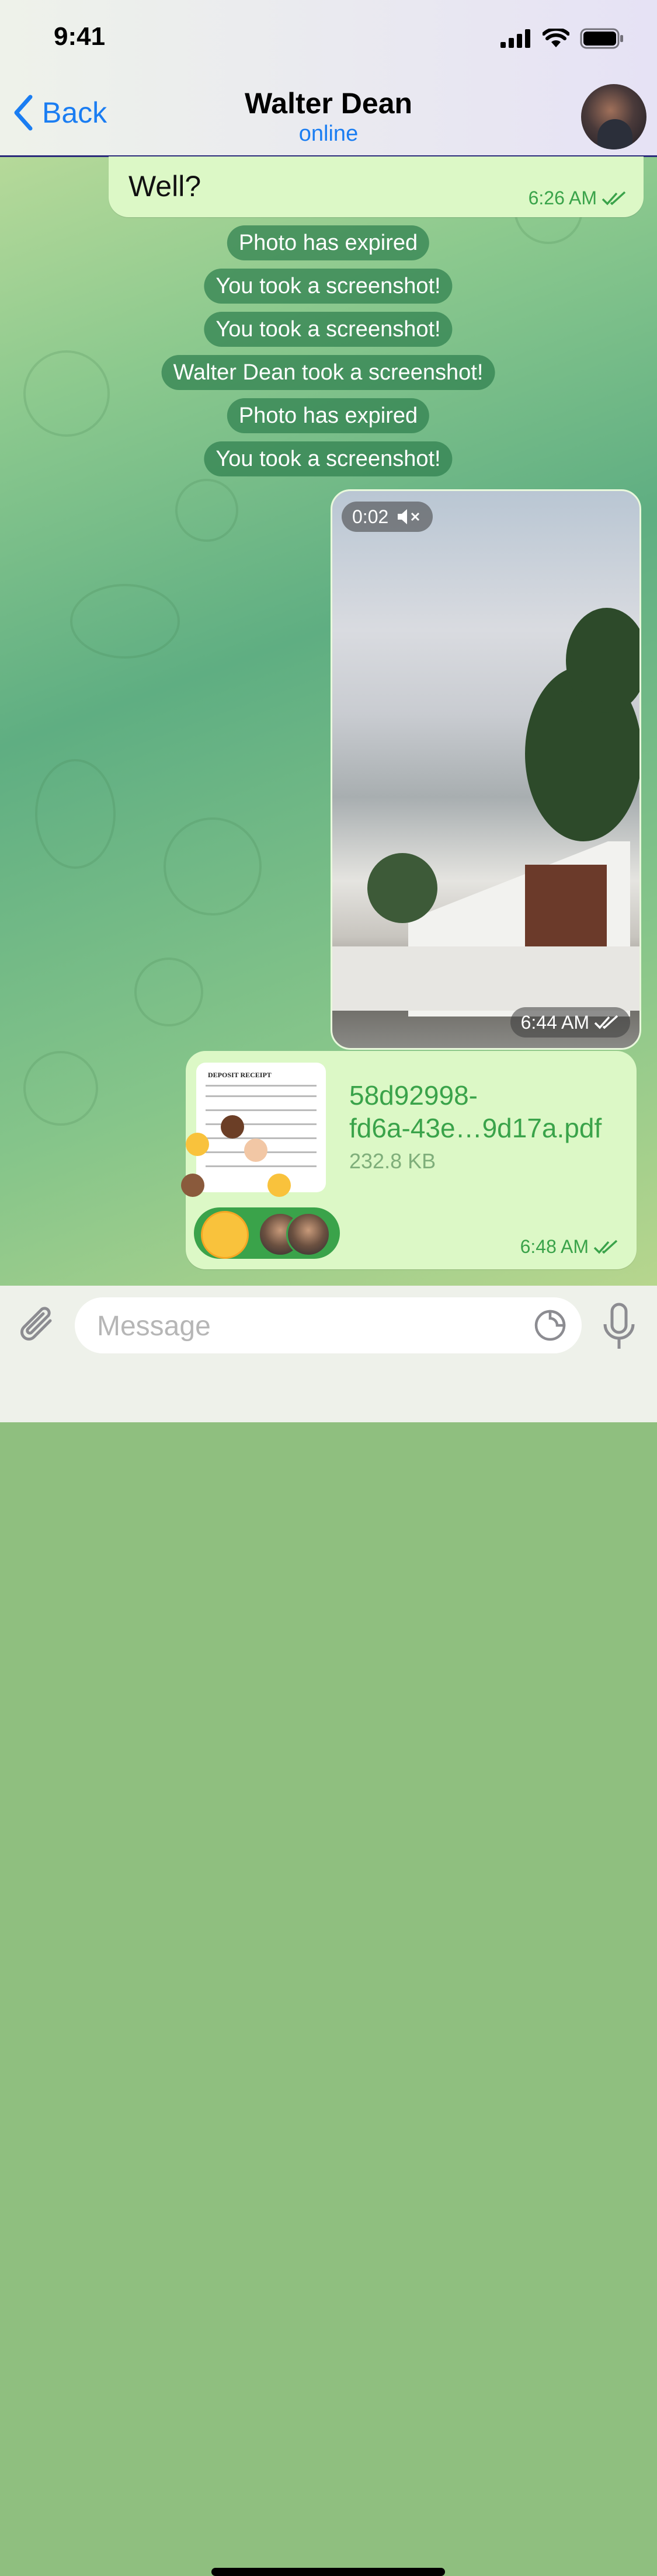 The image size is (657, 2576). I want to click on muted-speaker-icon, so click(409, 516).